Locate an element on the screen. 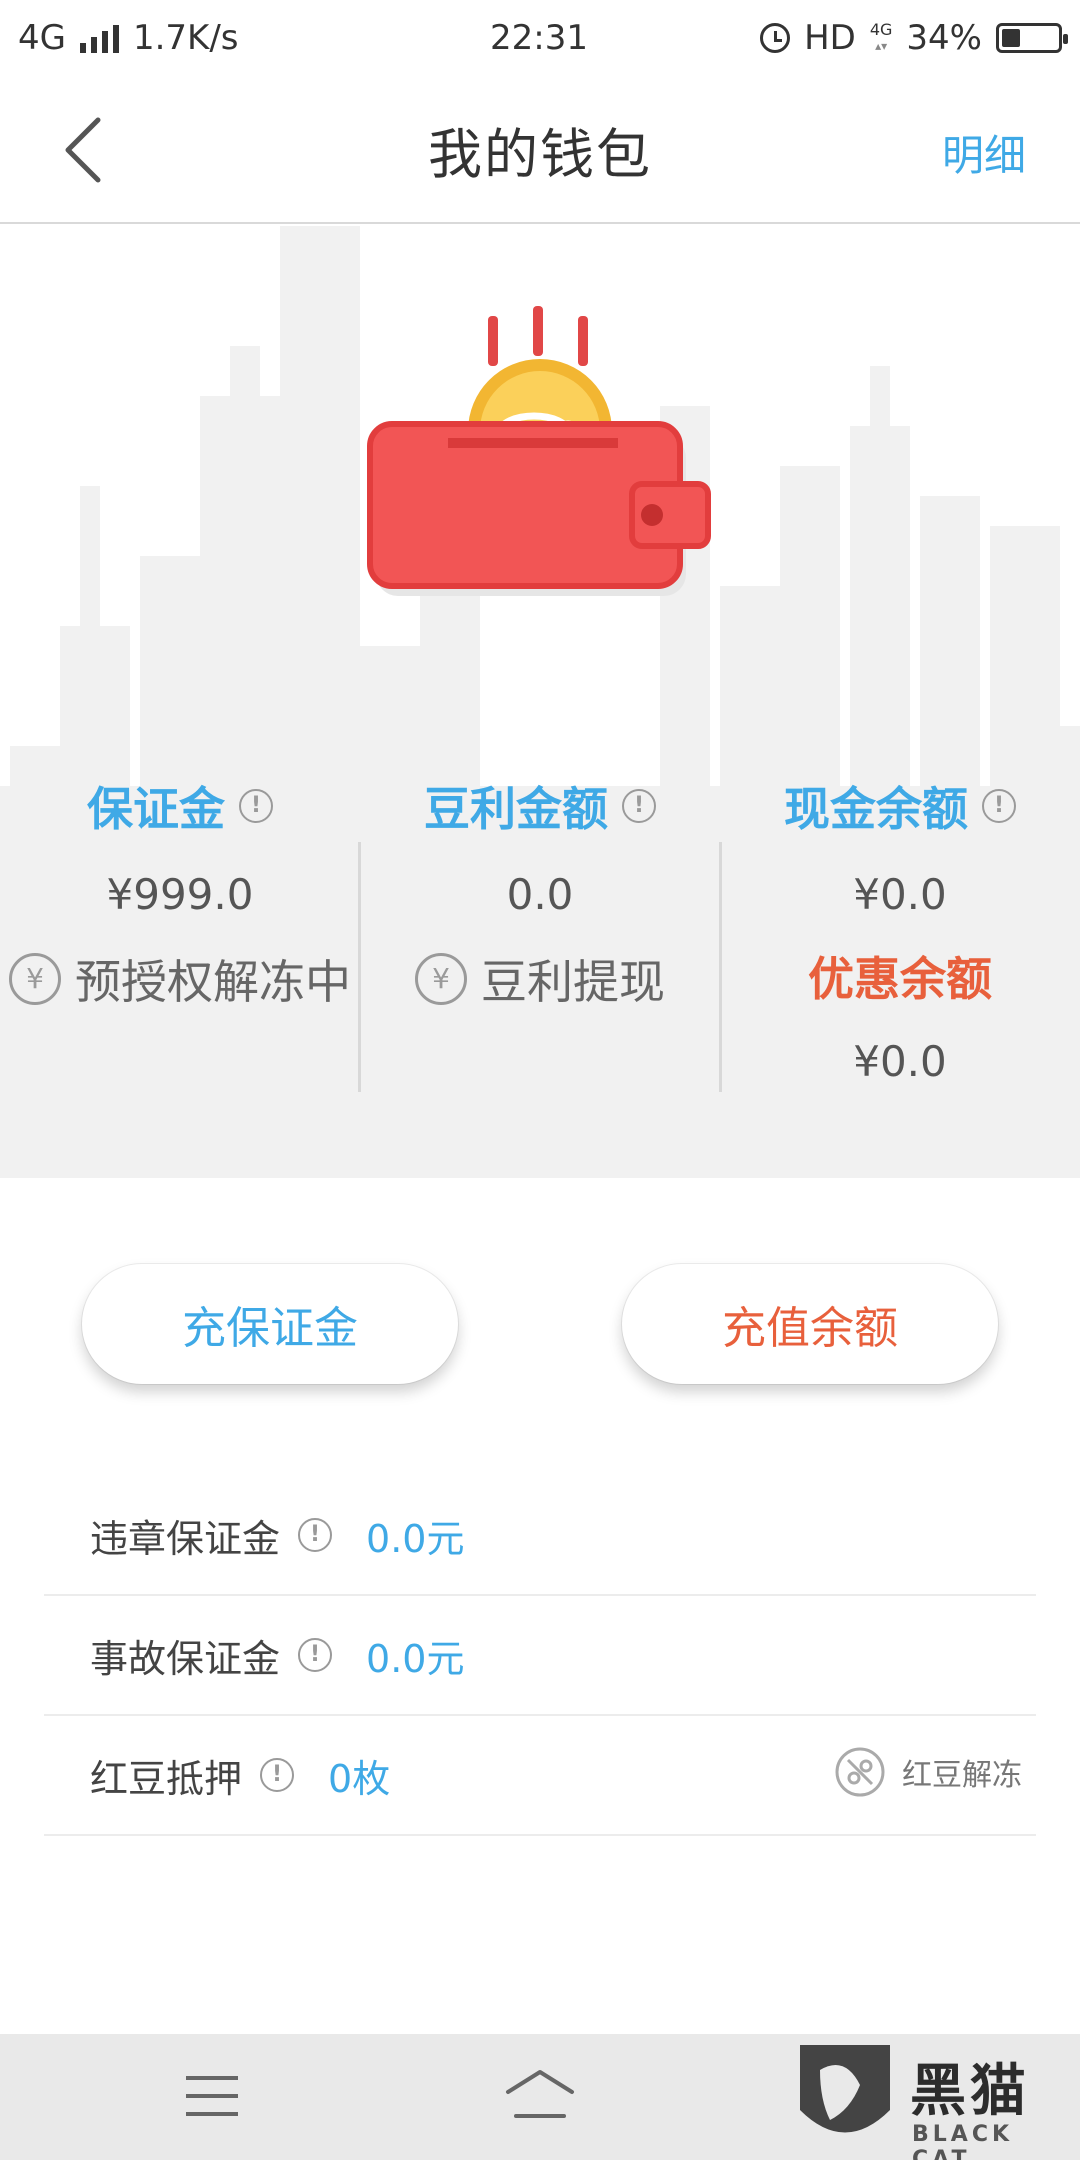 This screenshot has width=1080, height=2160. beans-withdraw-button: ¥ 豆利提现 is located at coordinates (540, 979).